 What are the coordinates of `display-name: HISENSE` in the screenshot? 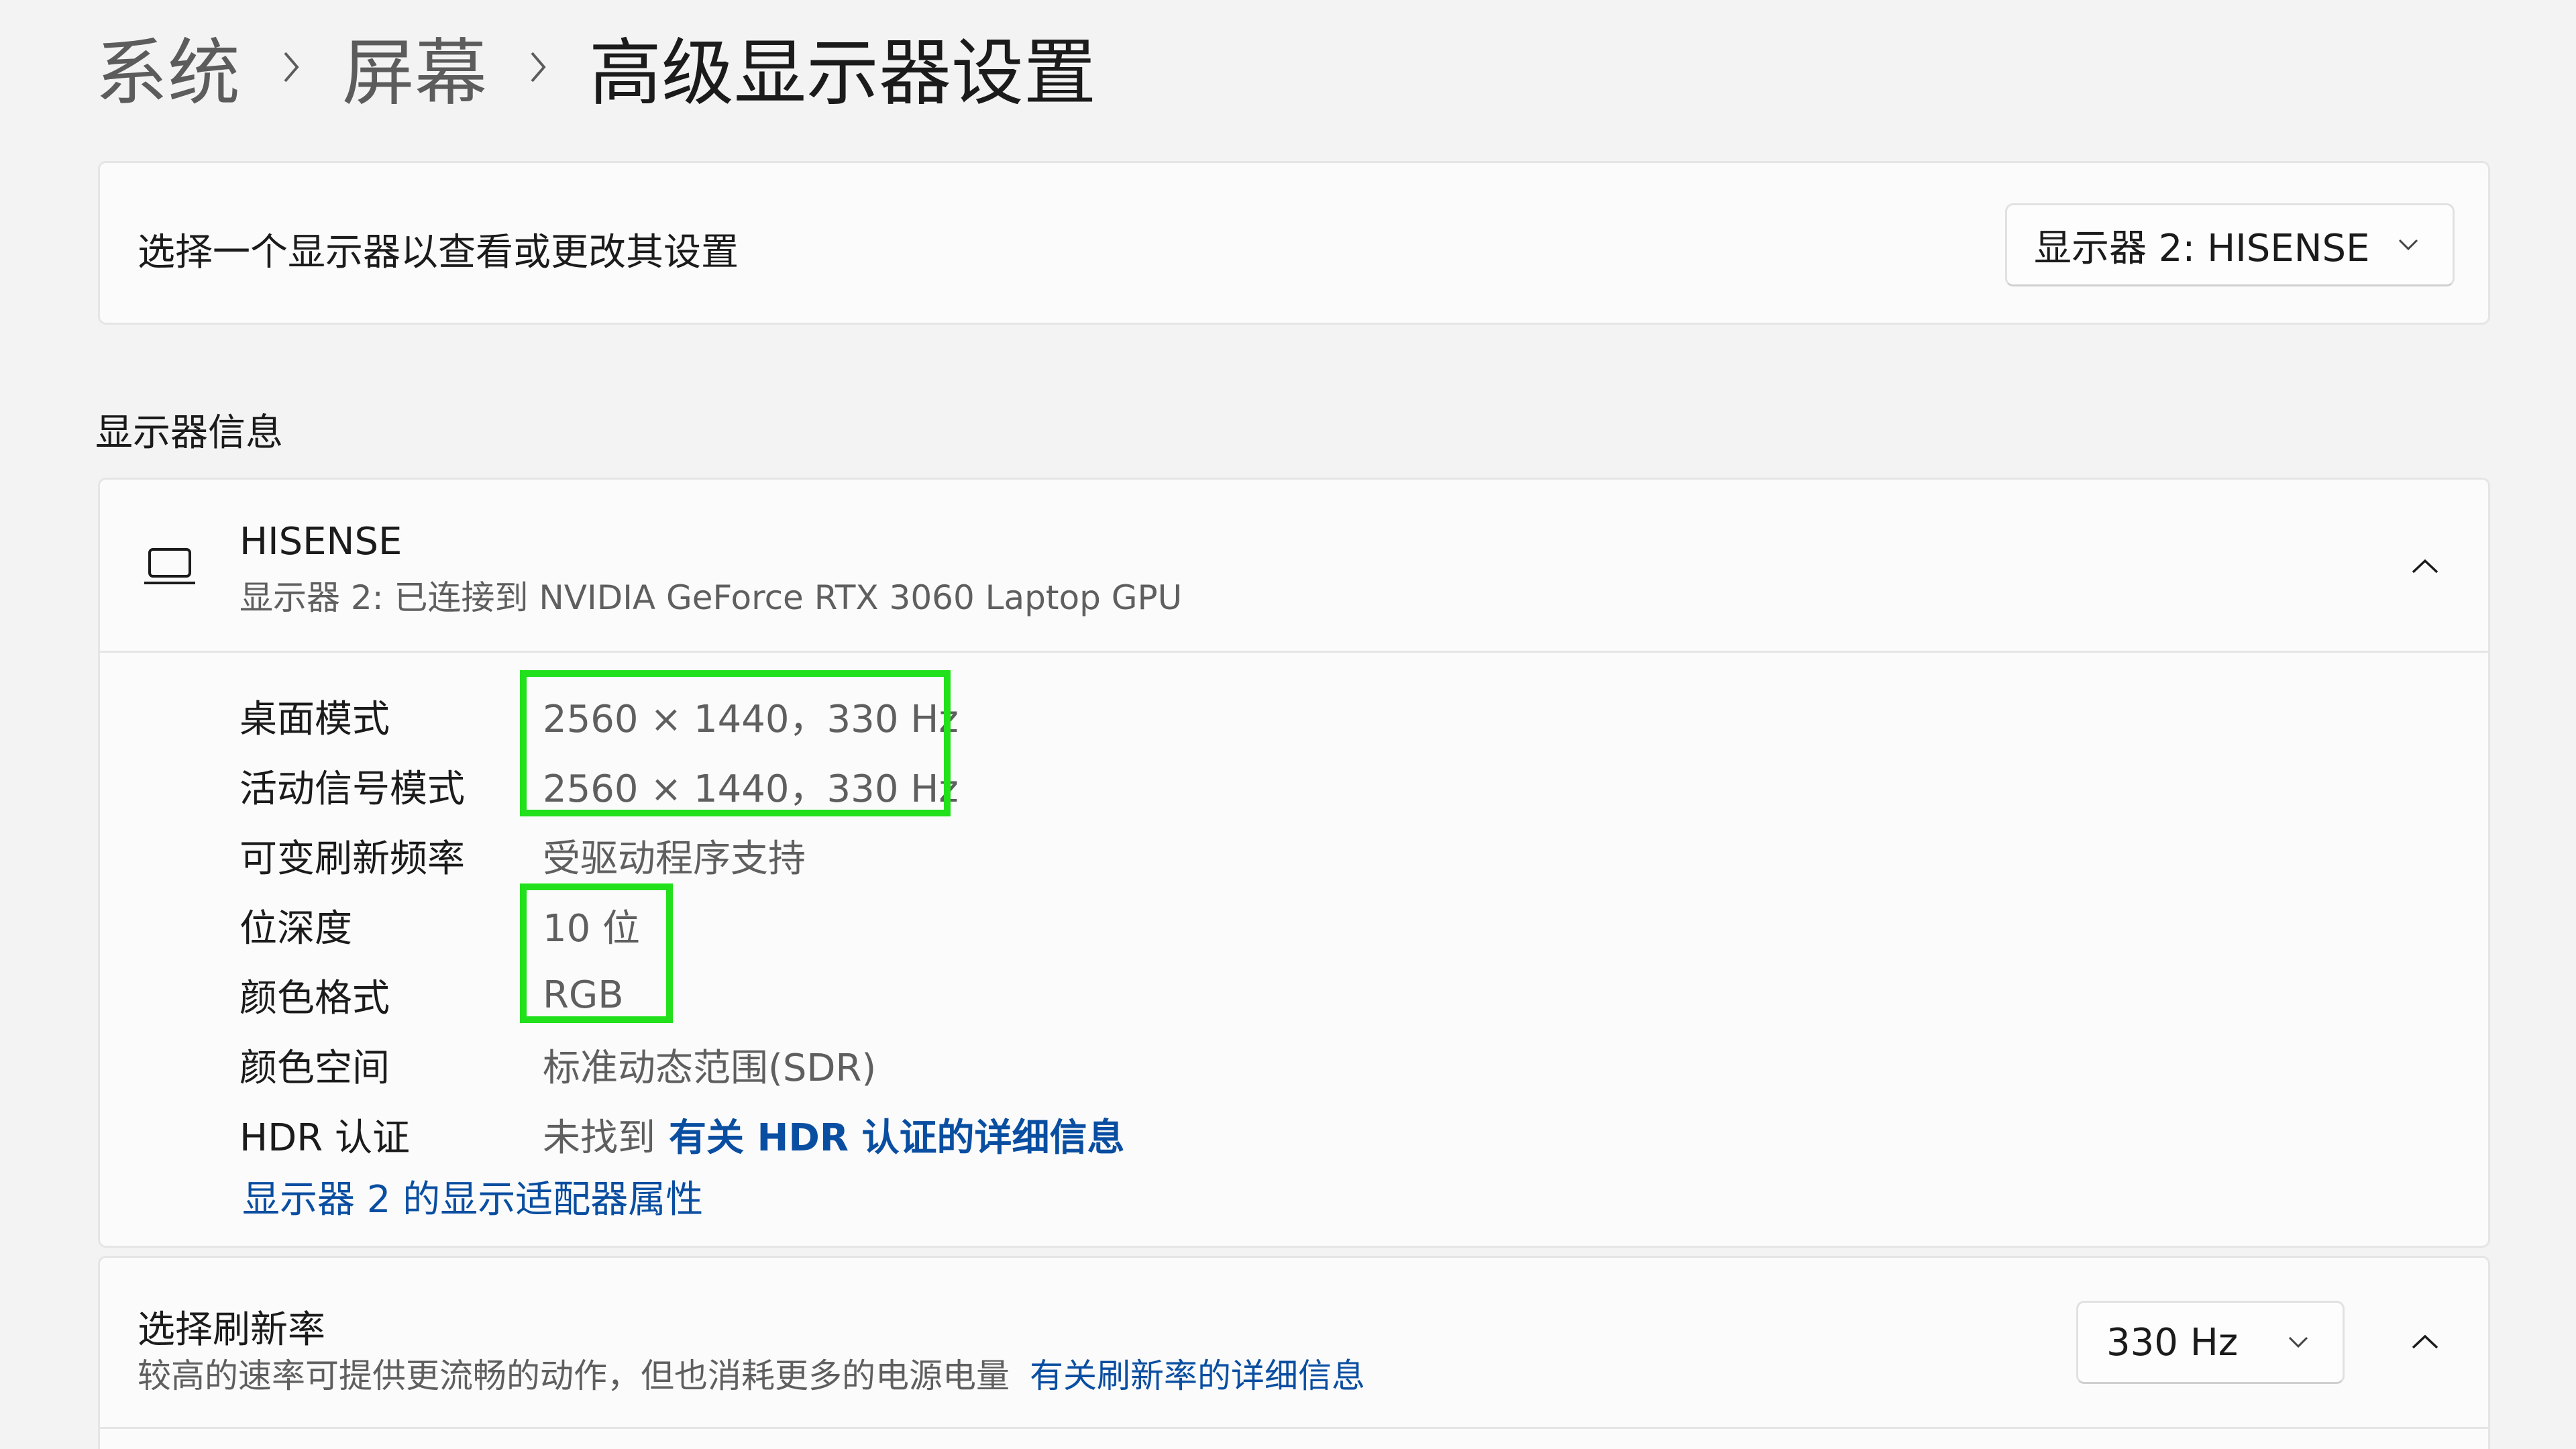 It's located at (320, 542).